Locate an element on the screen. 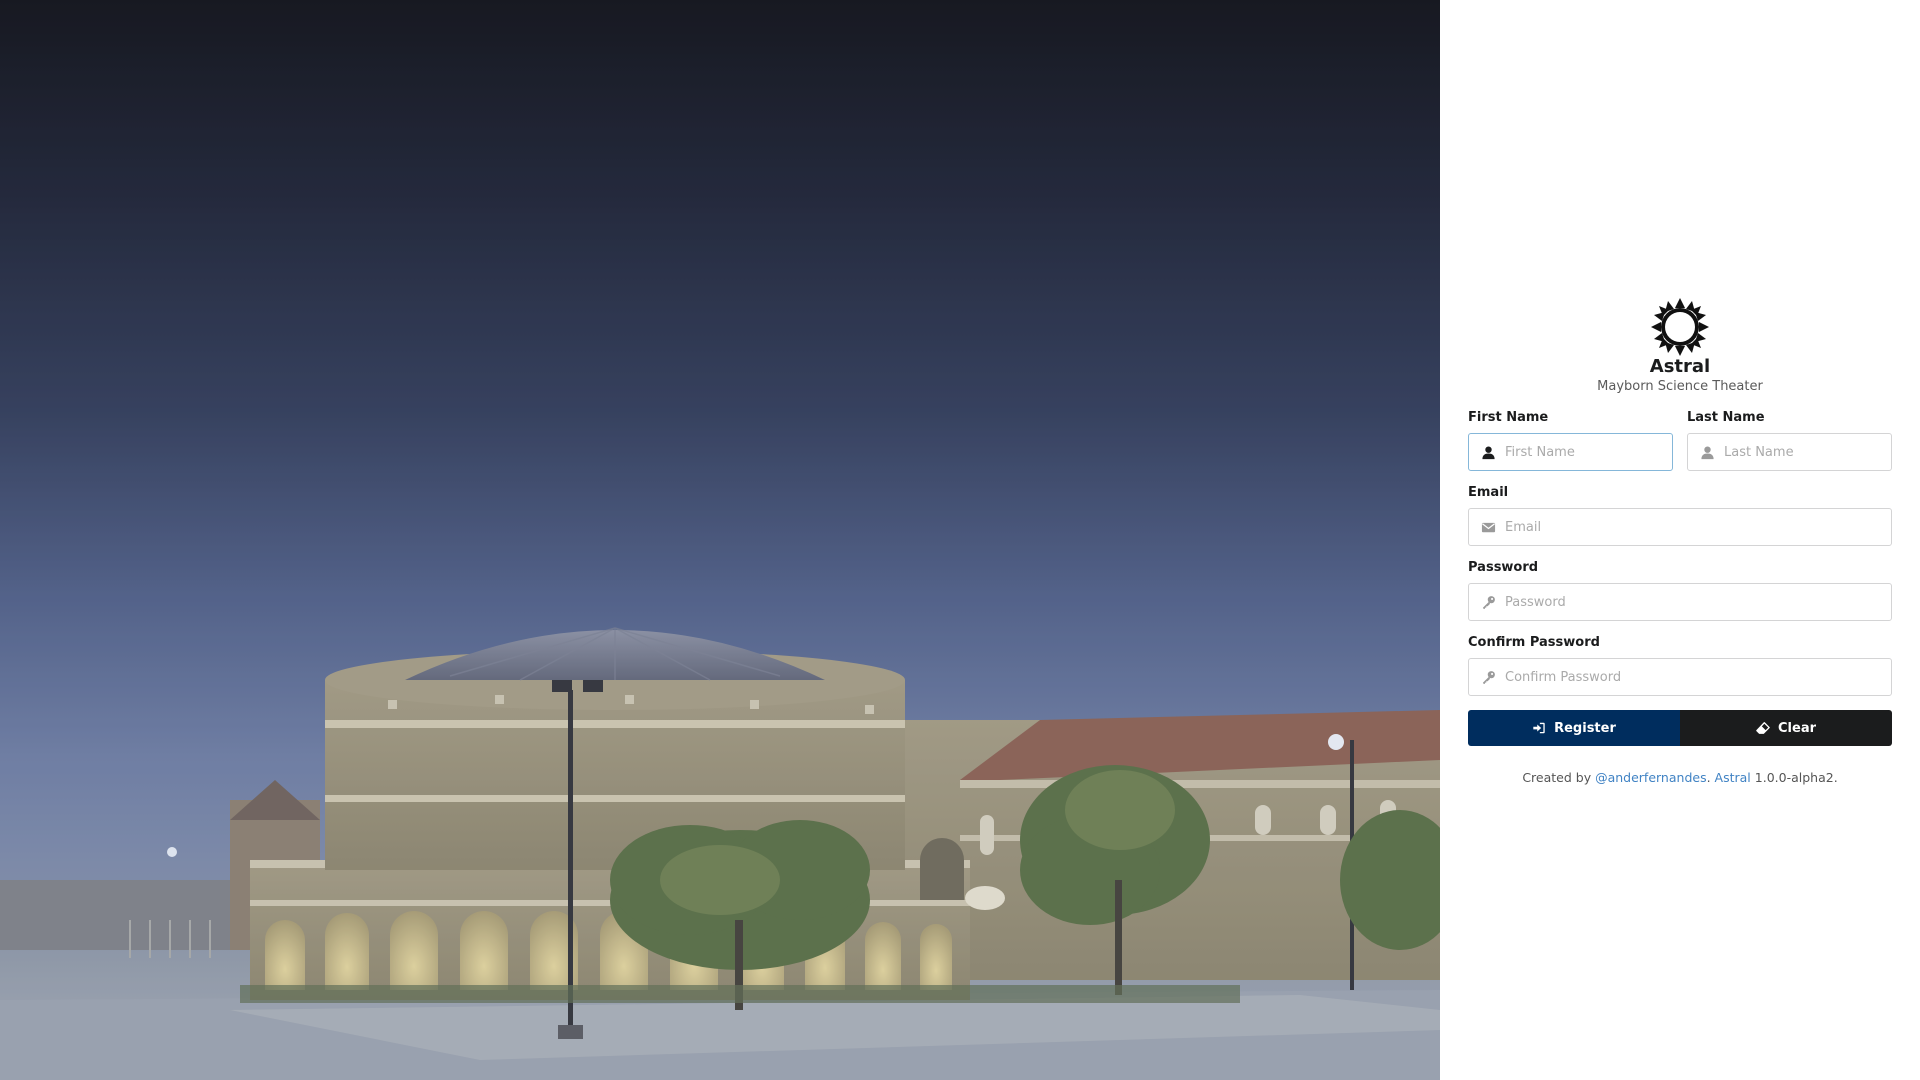 Image resolution: width=1920 pixels, height=1080 pixels. last-name-input is located at coordinates (1802, 452).